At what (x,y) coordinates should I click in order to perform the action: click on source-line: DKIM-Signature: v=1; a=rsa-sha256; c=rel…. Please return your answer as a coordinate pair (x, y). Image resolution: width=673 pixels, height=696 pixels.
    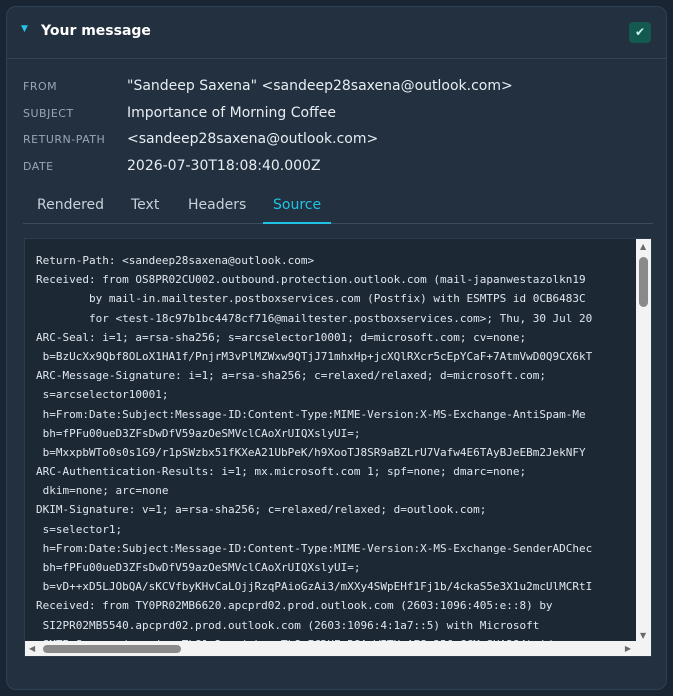
    Looking at the image, I should click on (261, 510).